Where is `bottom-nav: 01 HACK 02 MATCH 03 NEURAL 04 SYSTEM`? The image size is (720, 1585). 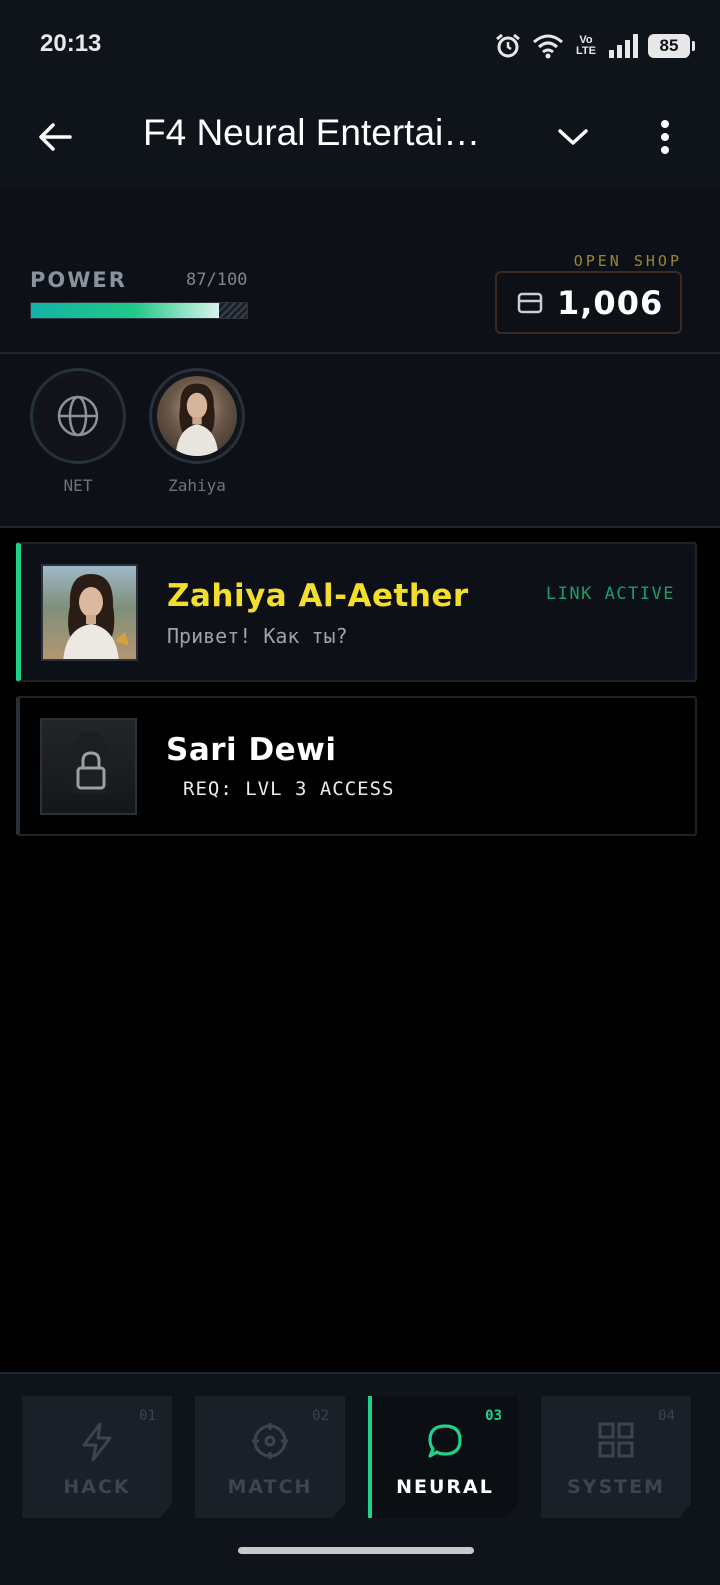
bottom-nav: 01 HACK 02 MATCH 03 NEURAL 04 SYSTEM is located at coordinates (360, 1454).